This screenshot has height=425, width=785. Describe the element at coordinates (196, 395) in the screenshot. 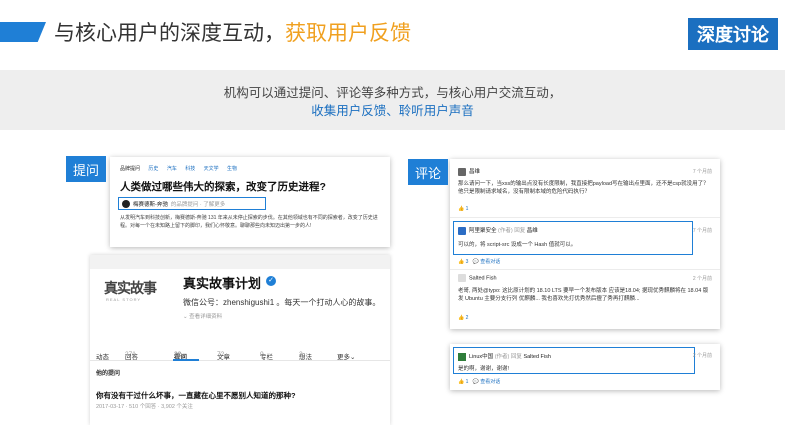

I see `profile-question-title: 你有没有干过什么坏事，一直藏在心里不愿别人知道的那种?` at that location.